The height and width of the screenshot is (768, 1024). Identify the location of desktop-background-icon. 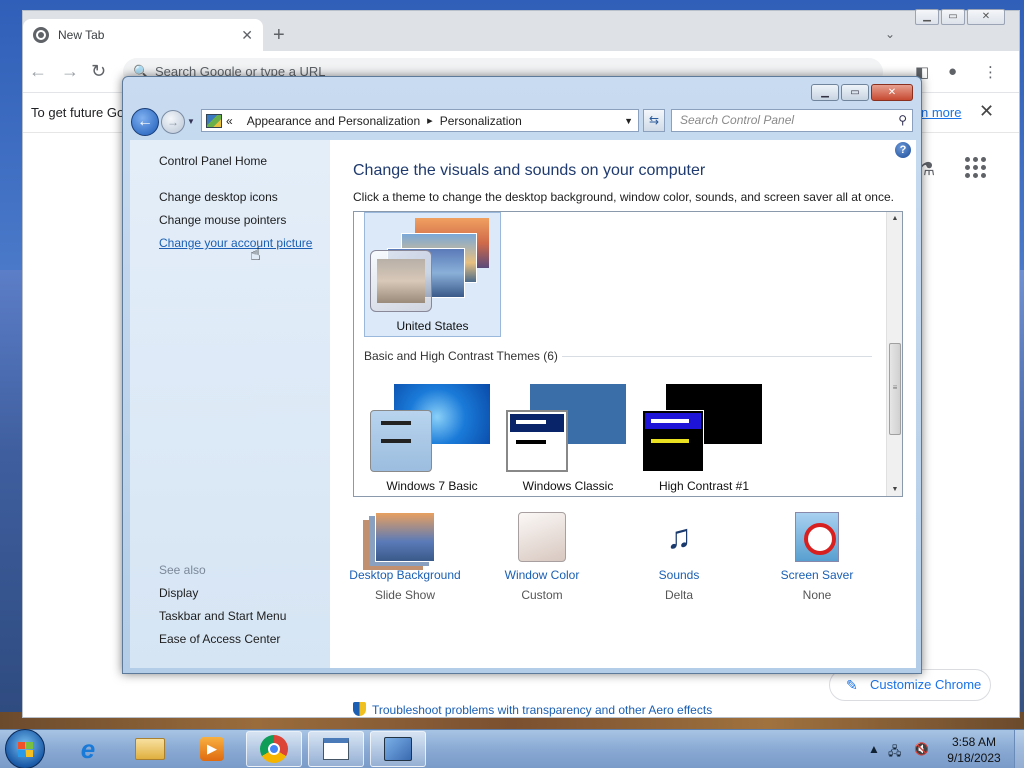
(405, 537).